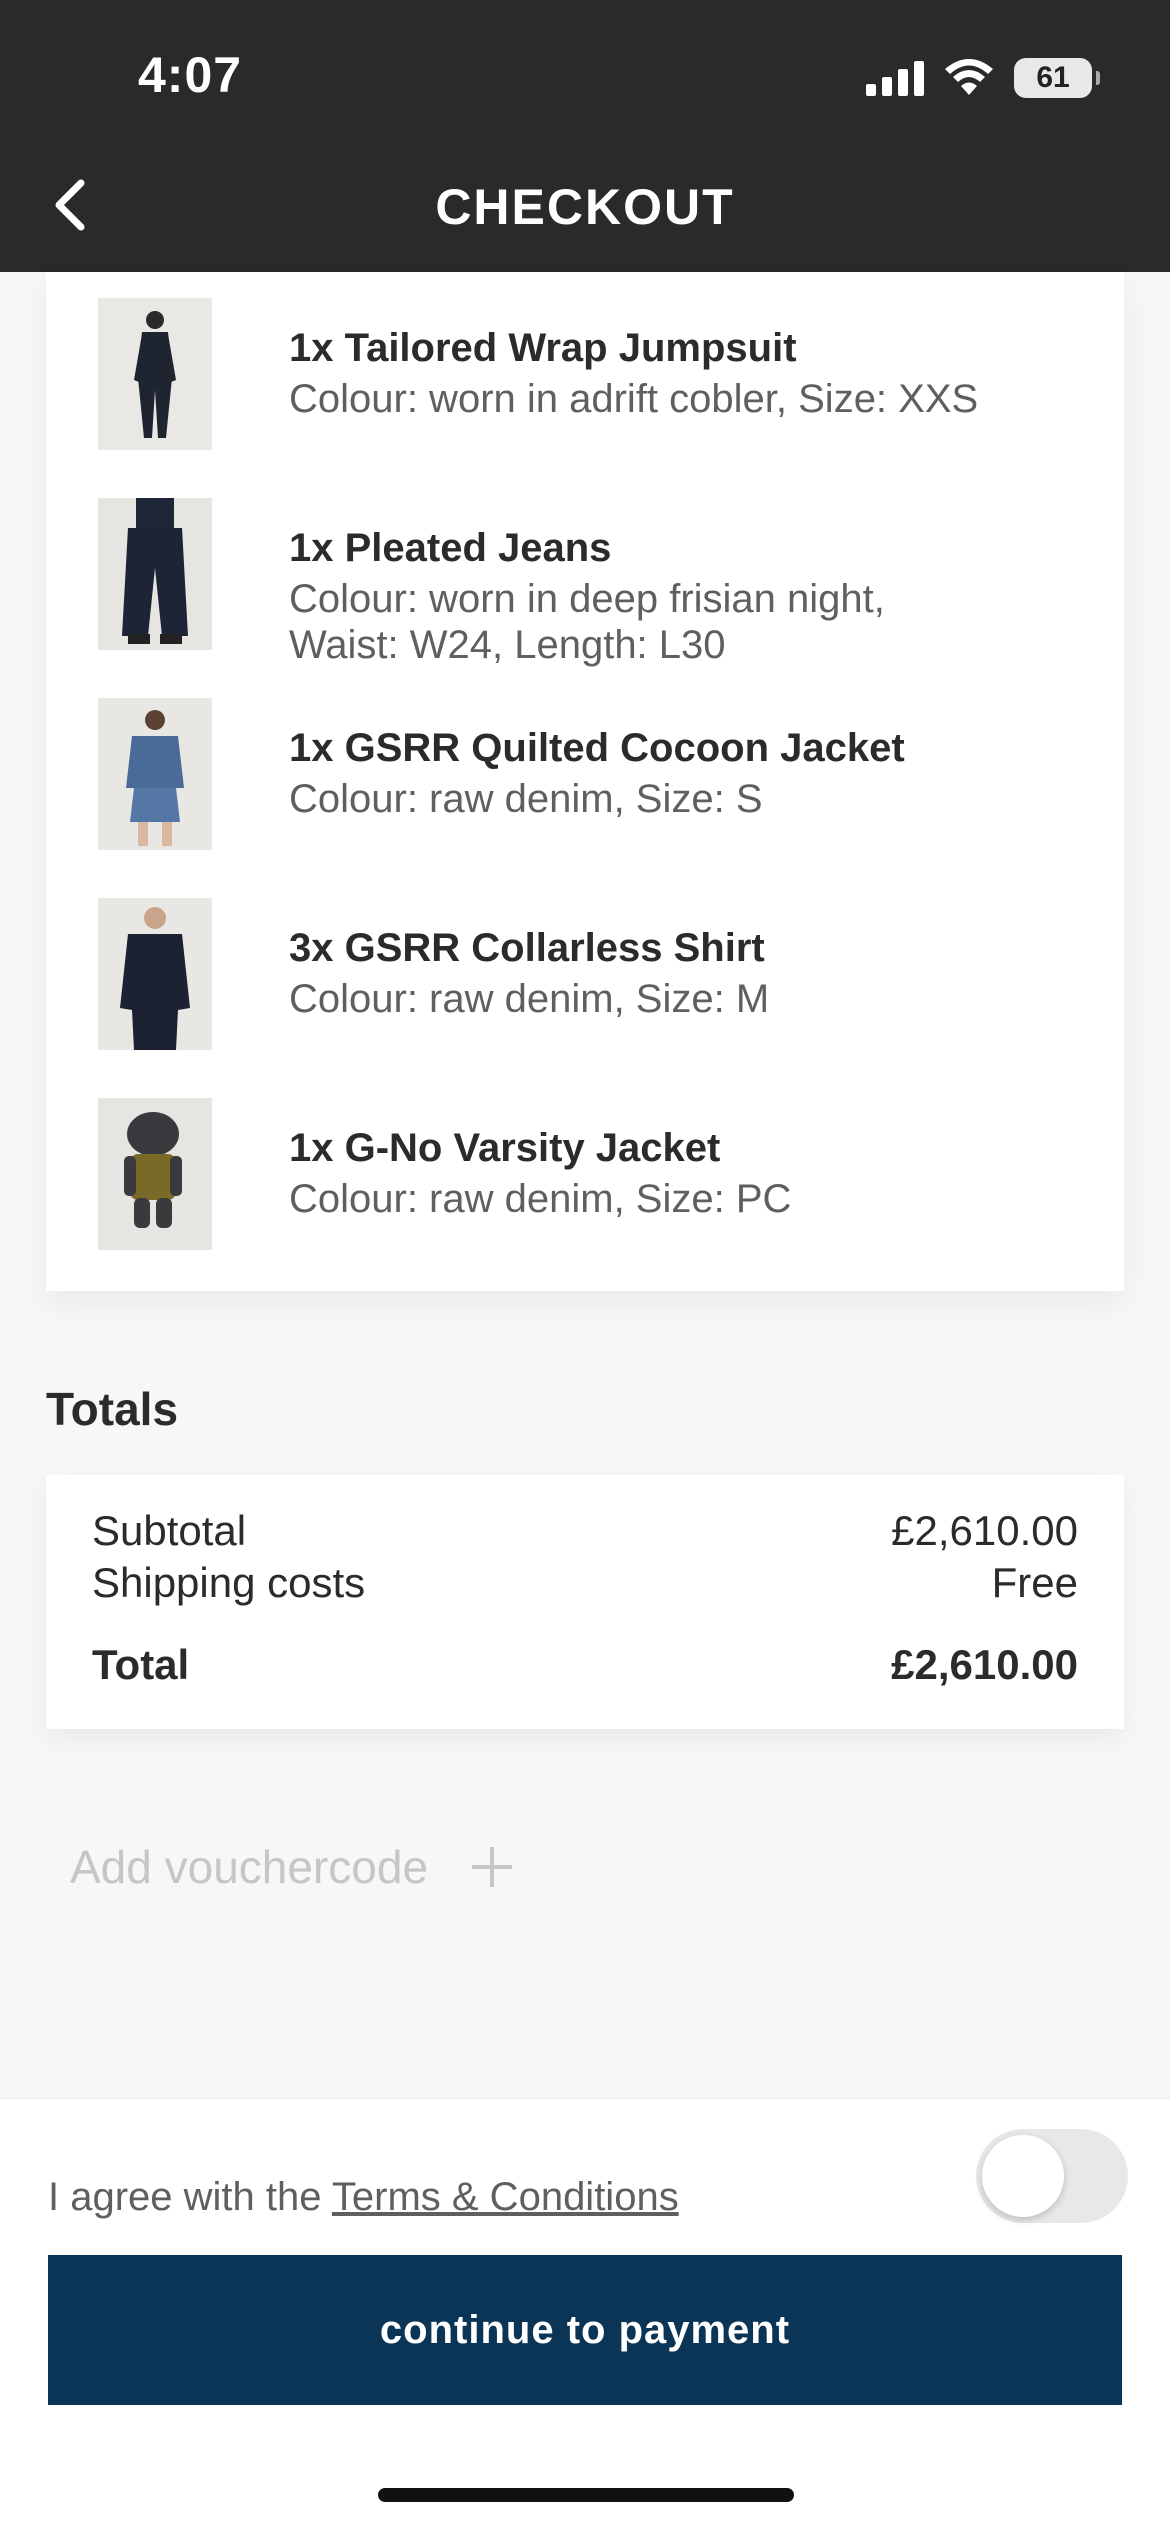  I want to click on shipping-row: Shipping costs Free, so click(585, 1583).